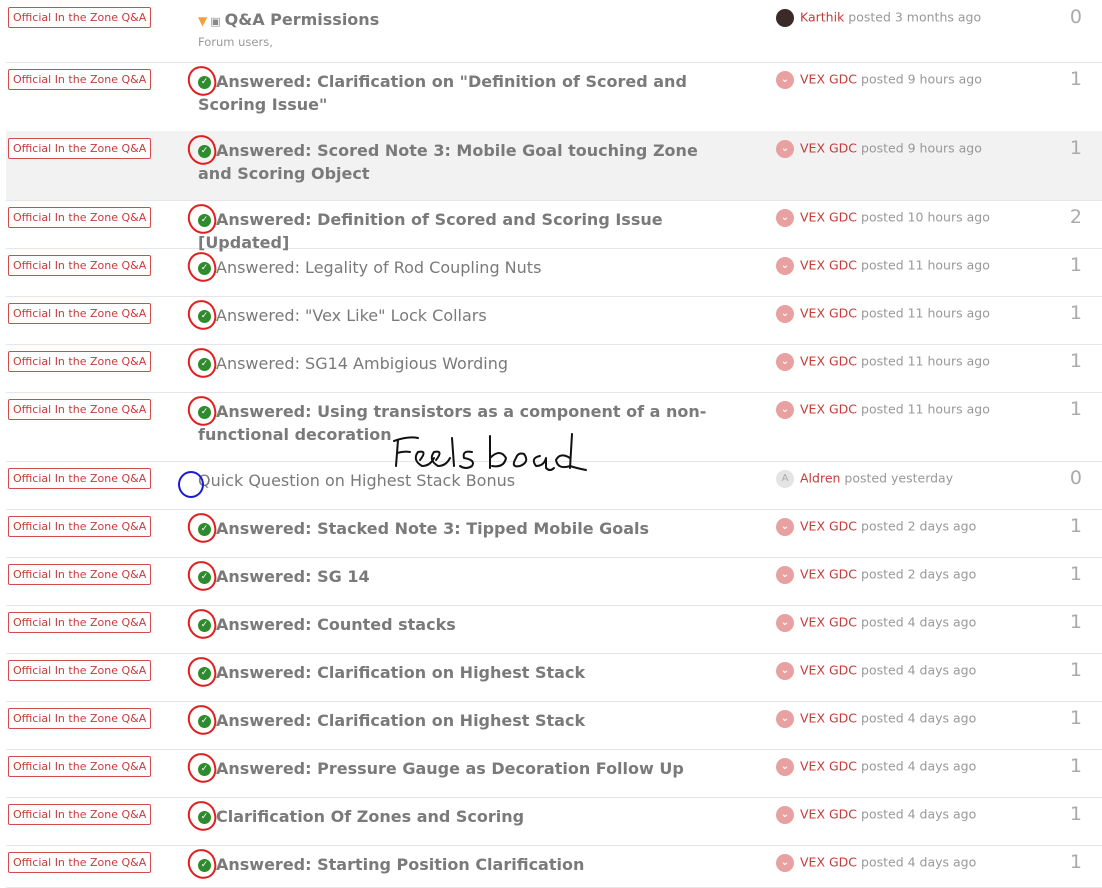 Image resolution: width=1102 pixels, height=888 pixels. What do you see at coordinates (883, 362) in the screenshot?
I see `topic-author: VEX GDC posted 11 hours ago` at bounding box center [883, 362].